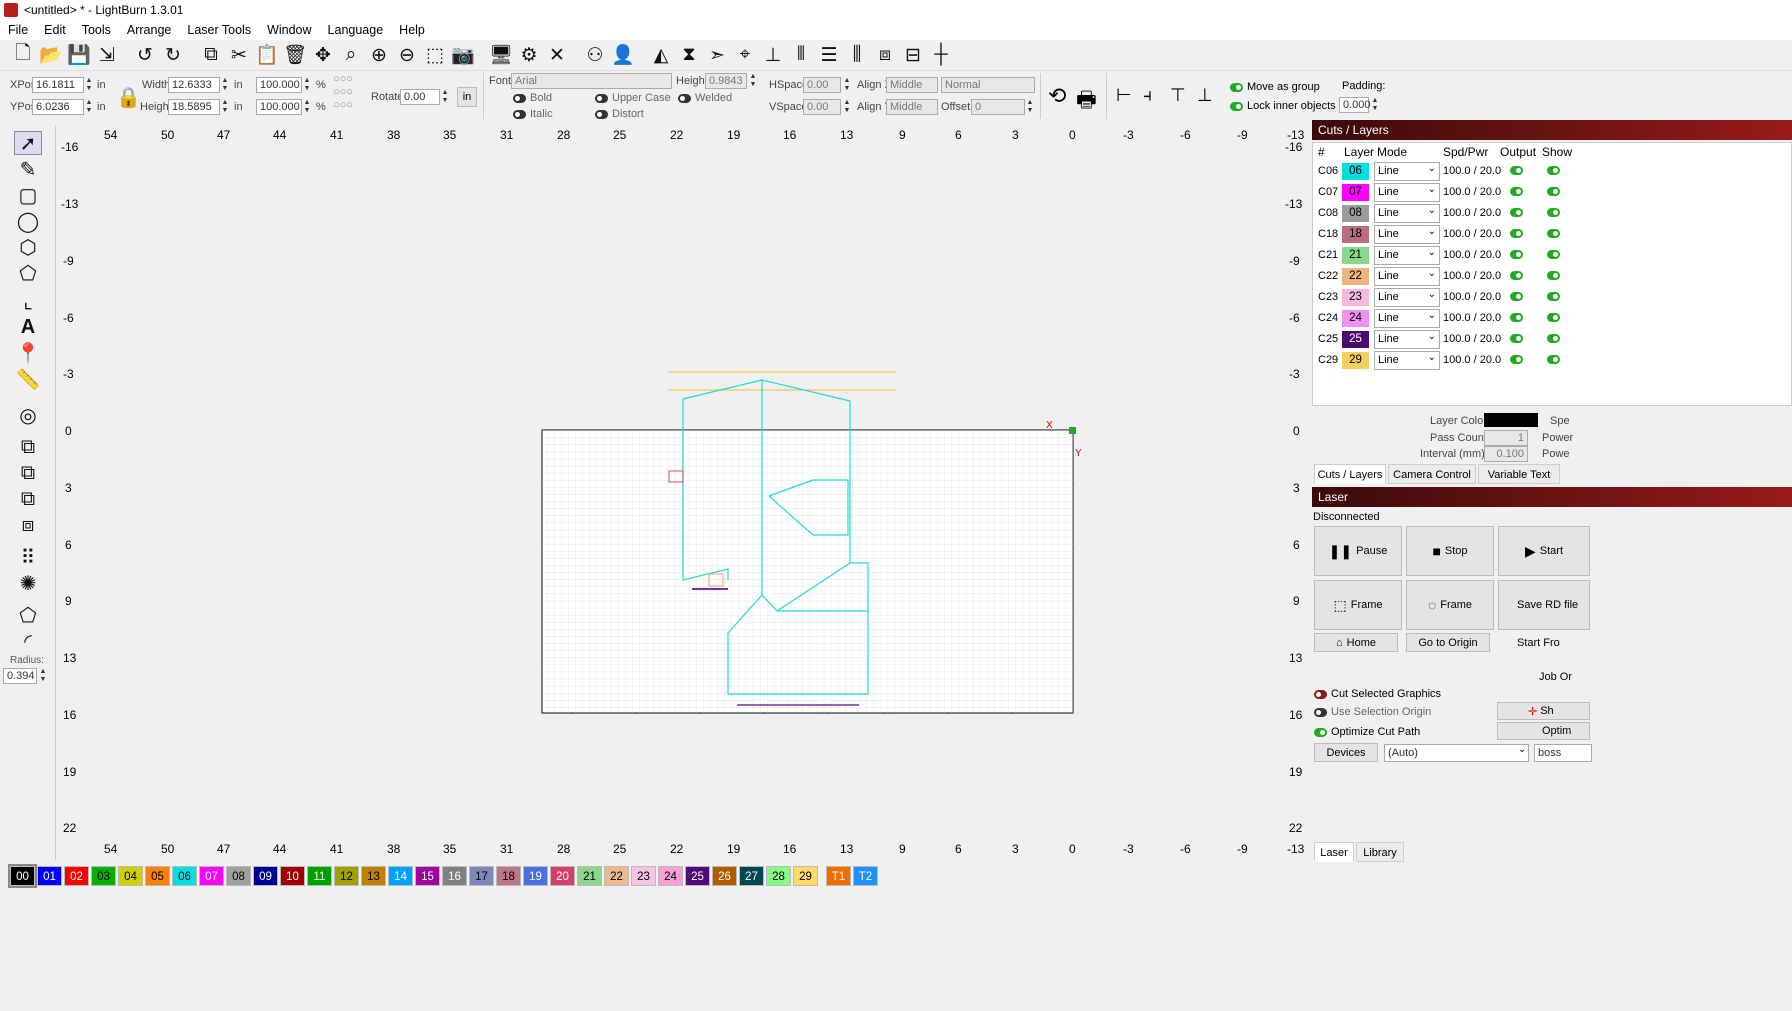 This screenshot has width=1792, height=1011. I want to click on palette-color-24: 24, so click(670, 876).